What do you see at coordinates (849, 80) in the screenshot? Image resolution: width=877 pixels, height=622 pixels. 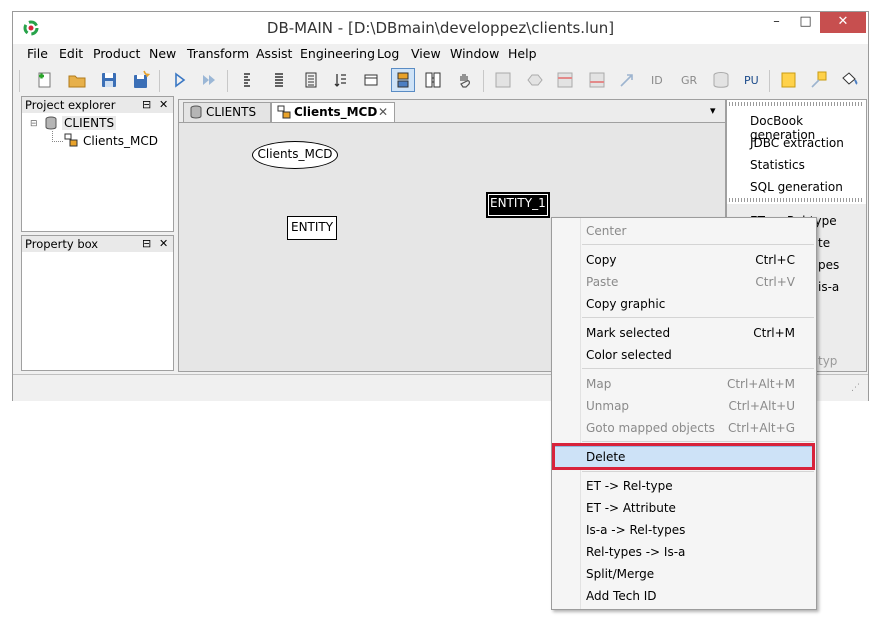 I see `paint-tool-icon` at bounding box center [849, 80].